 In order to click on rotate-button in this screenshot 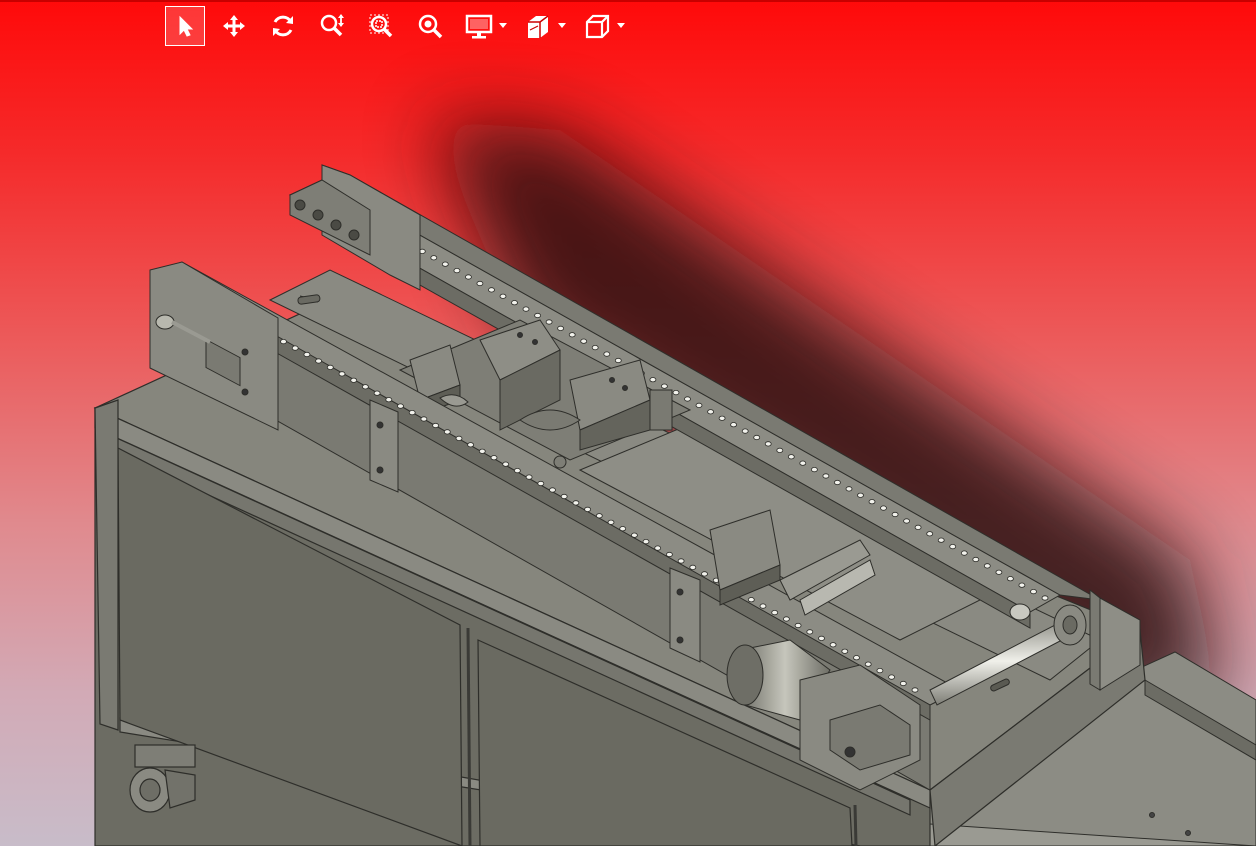, I will do `click(283, 26)`.